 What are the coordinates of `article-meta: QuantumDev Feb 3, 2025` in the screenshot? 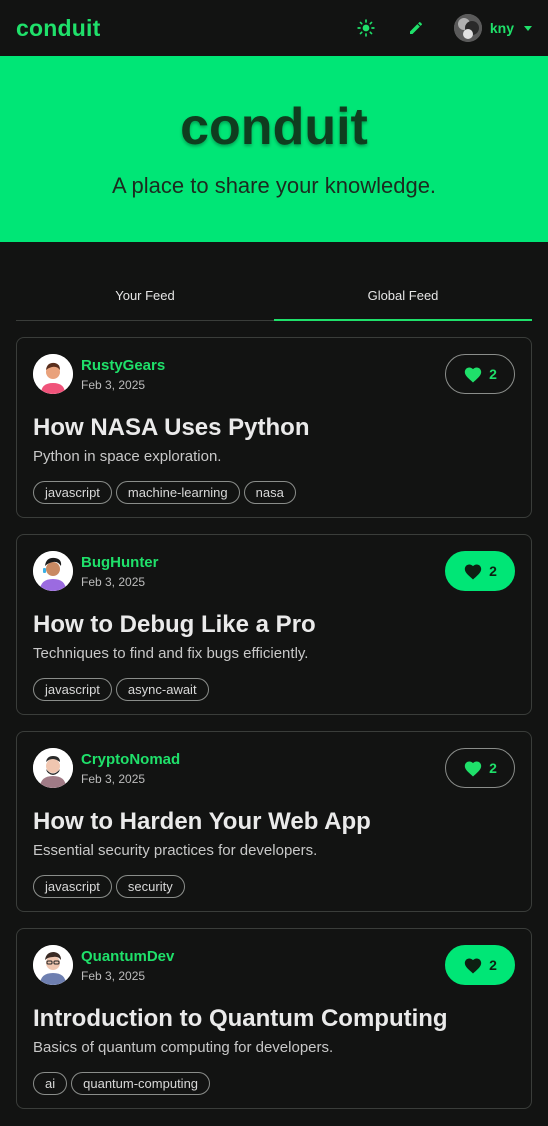 It's located at (103, 965).